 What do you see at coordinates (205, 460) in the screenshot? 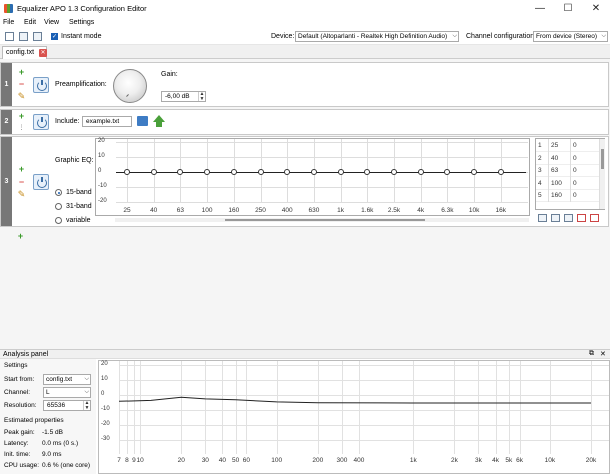
I see `analysis-x-tick-label: 30` at bounding box center [205, 460].